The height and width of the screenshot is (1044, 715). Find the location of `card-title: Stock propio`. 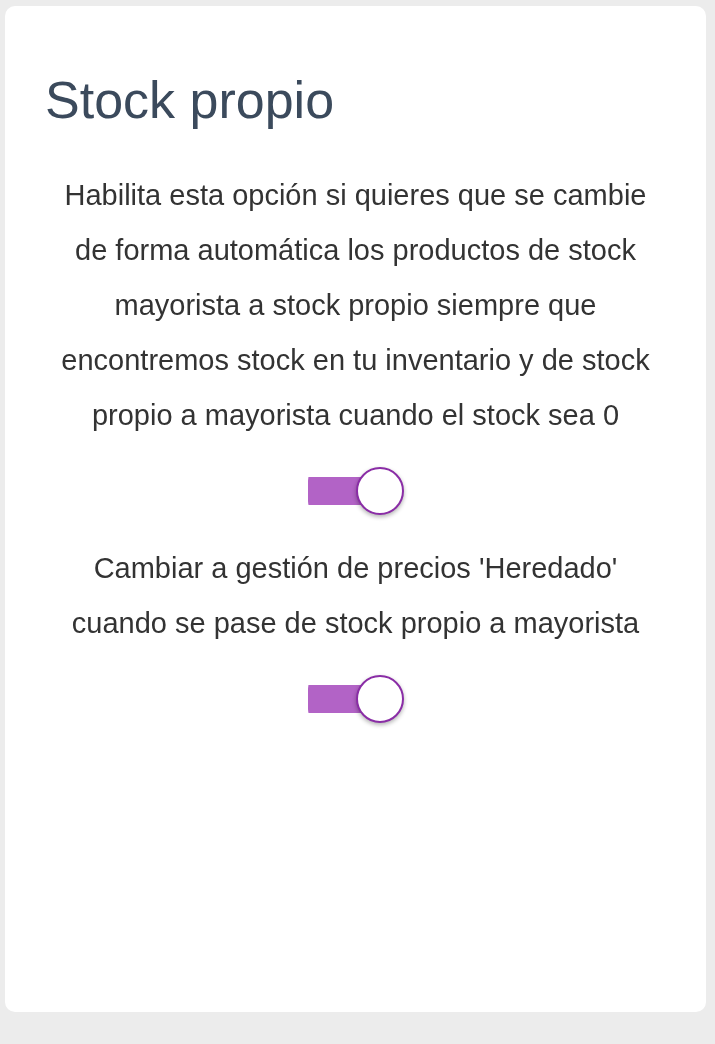

card-title: Stock propio is located at coordinates (190, 100).